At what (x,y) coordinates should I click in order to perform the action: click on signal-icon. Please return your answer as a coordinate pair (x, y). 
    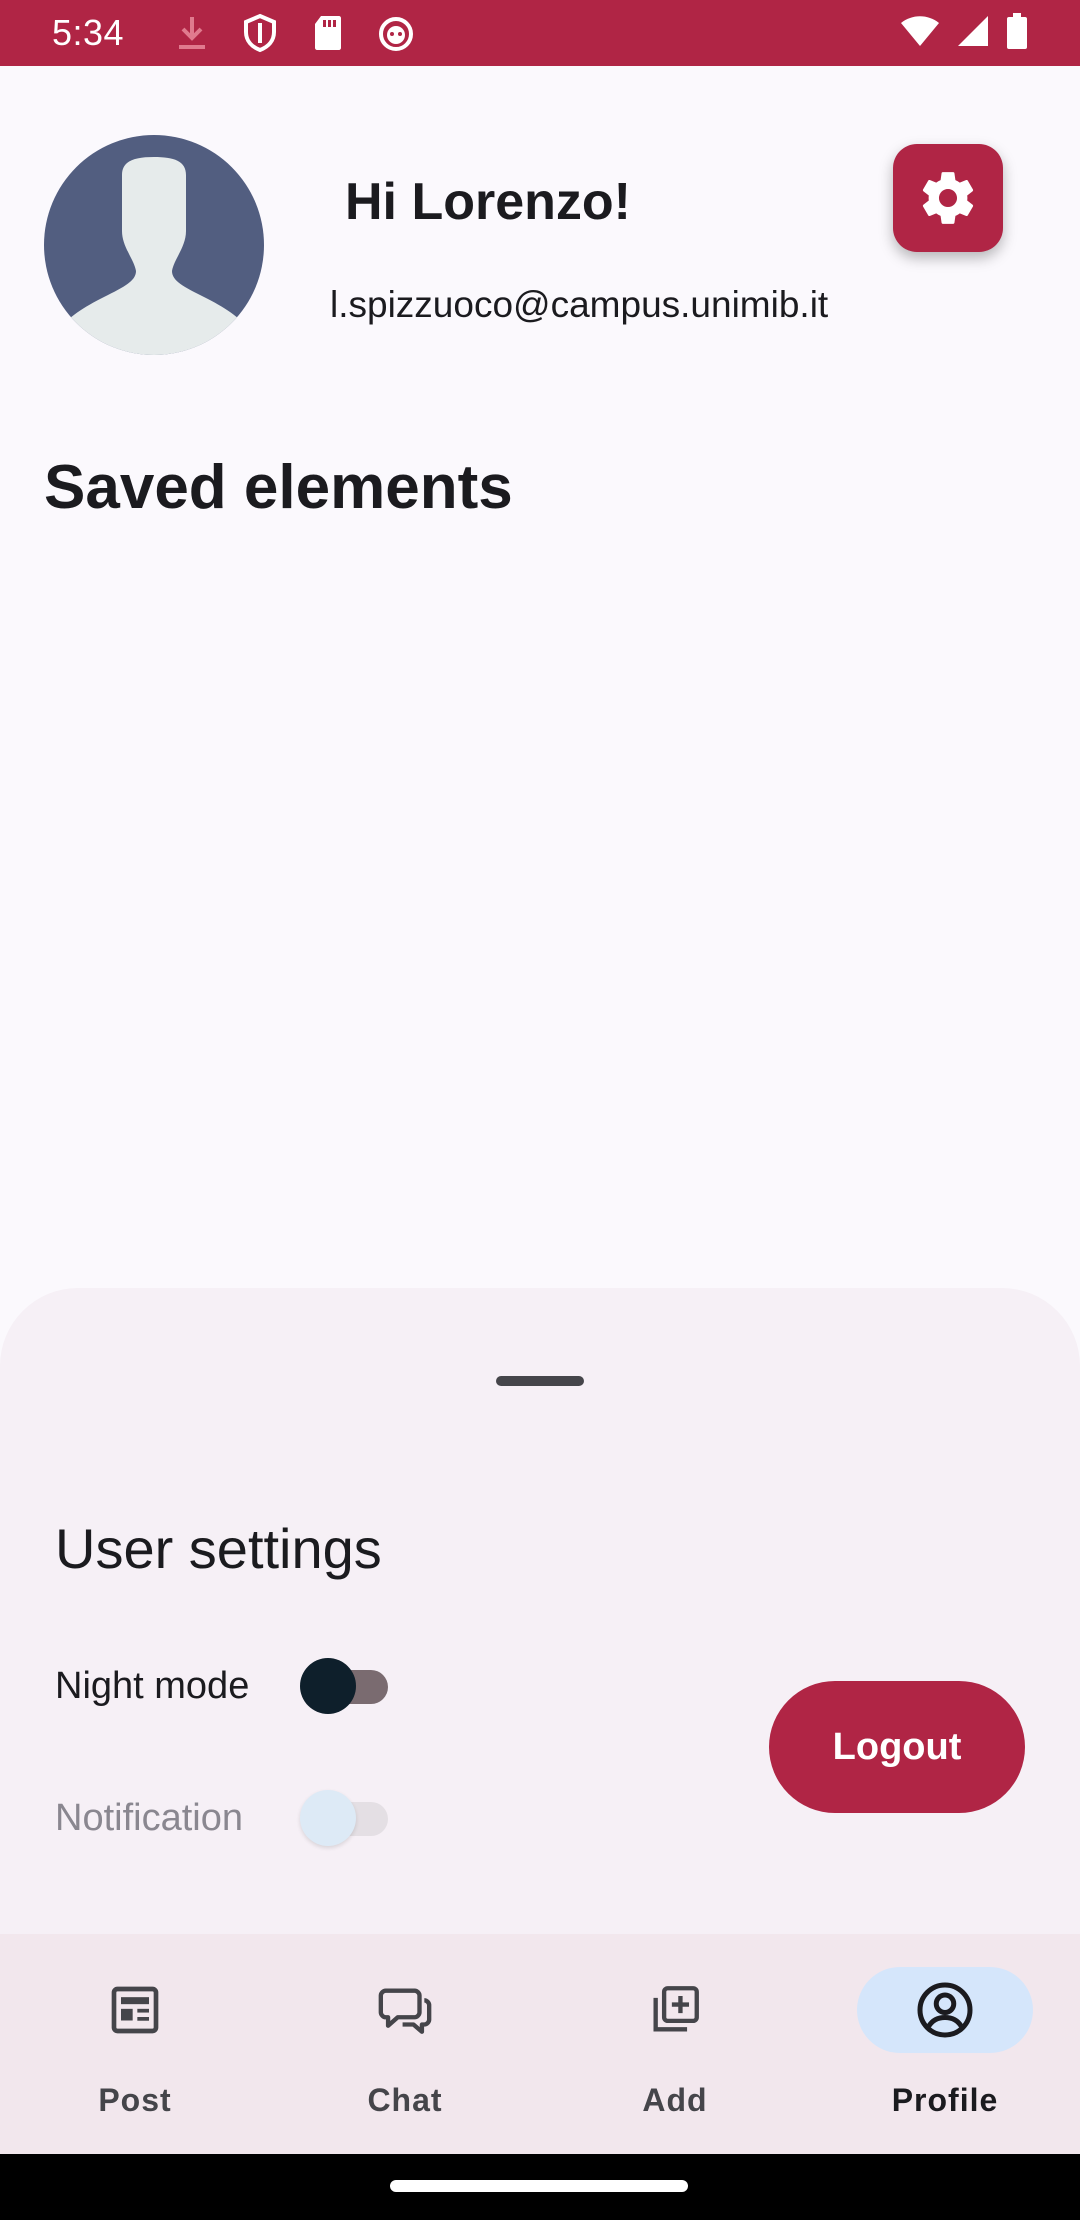
    Looking at the image, I should click on (973, 33).